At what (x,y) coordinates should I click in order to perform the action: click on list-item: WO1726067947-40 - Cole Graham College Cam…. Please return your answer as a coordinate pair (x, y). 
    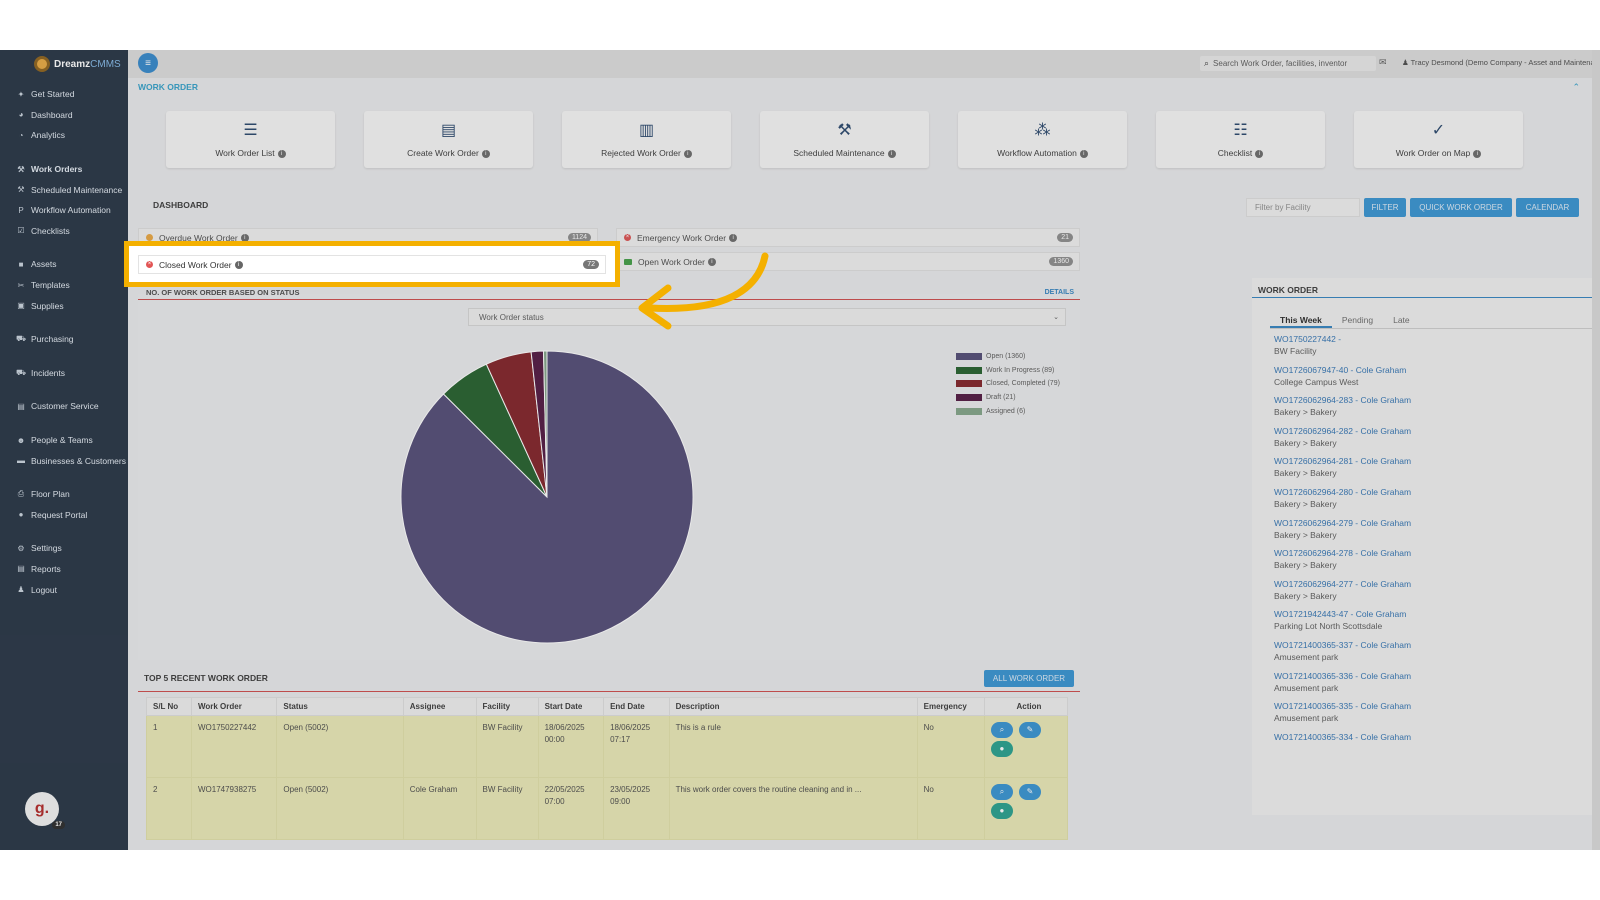
    Looking at the image, I should click on (1437, 380).